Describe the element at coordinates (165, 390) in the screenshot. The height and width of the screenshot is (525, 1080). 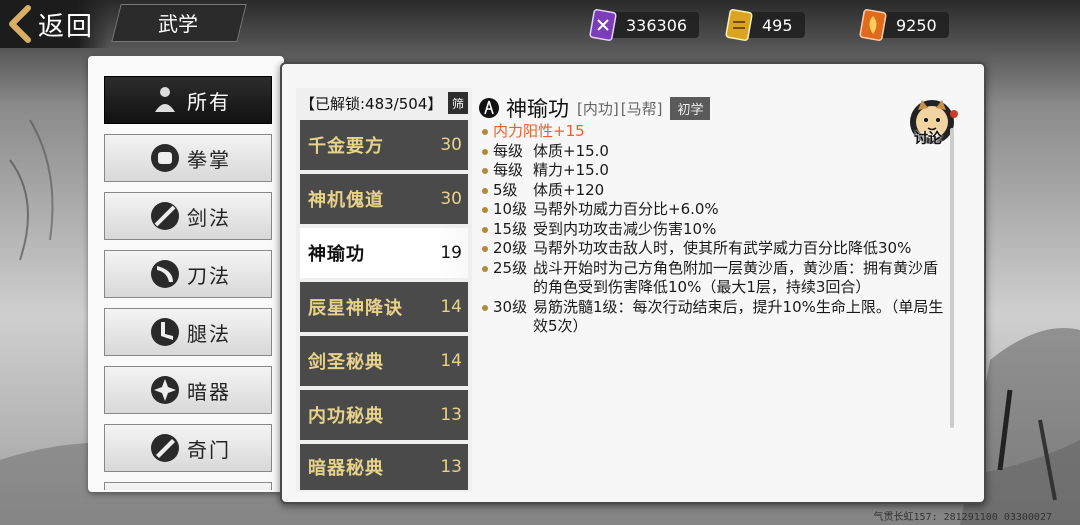
I see `shuriken-icon` at that location.